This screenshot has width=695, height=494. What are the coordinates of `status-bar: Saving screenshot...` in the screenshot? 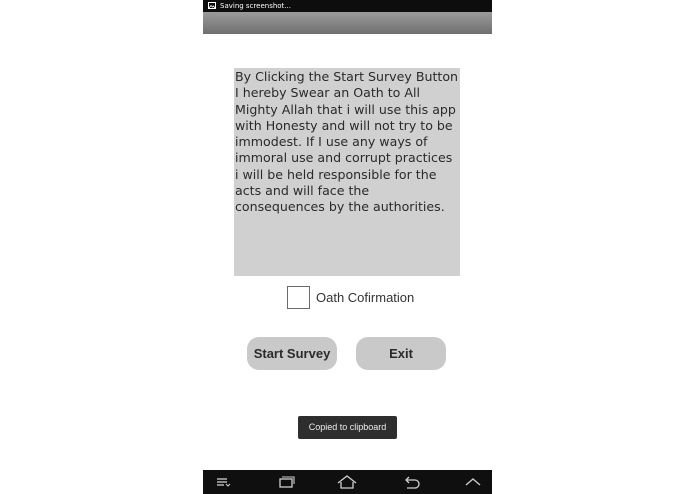 It's located at (347, 6).